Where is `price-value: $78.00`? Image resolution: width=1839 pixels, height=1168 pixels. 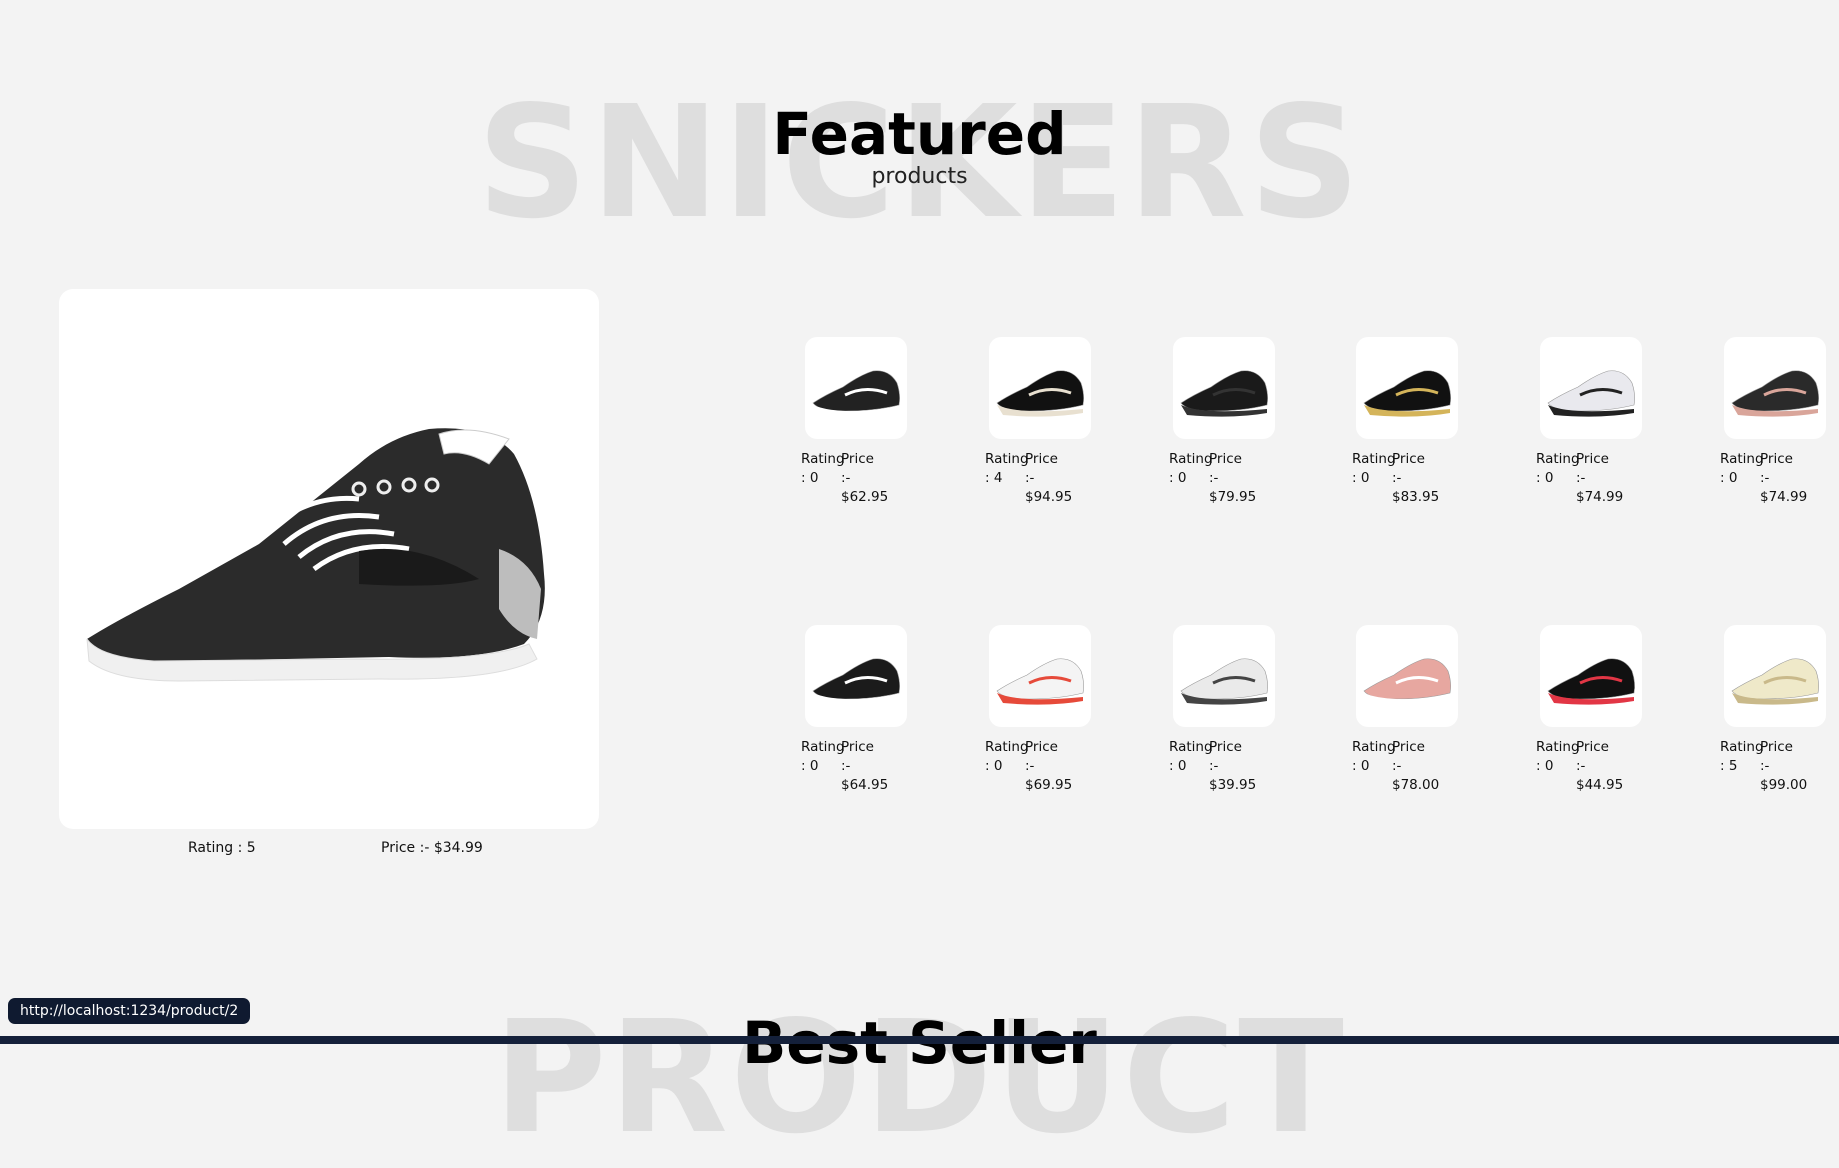 price-value: $78.00 is located at coordinates (1416, 785).